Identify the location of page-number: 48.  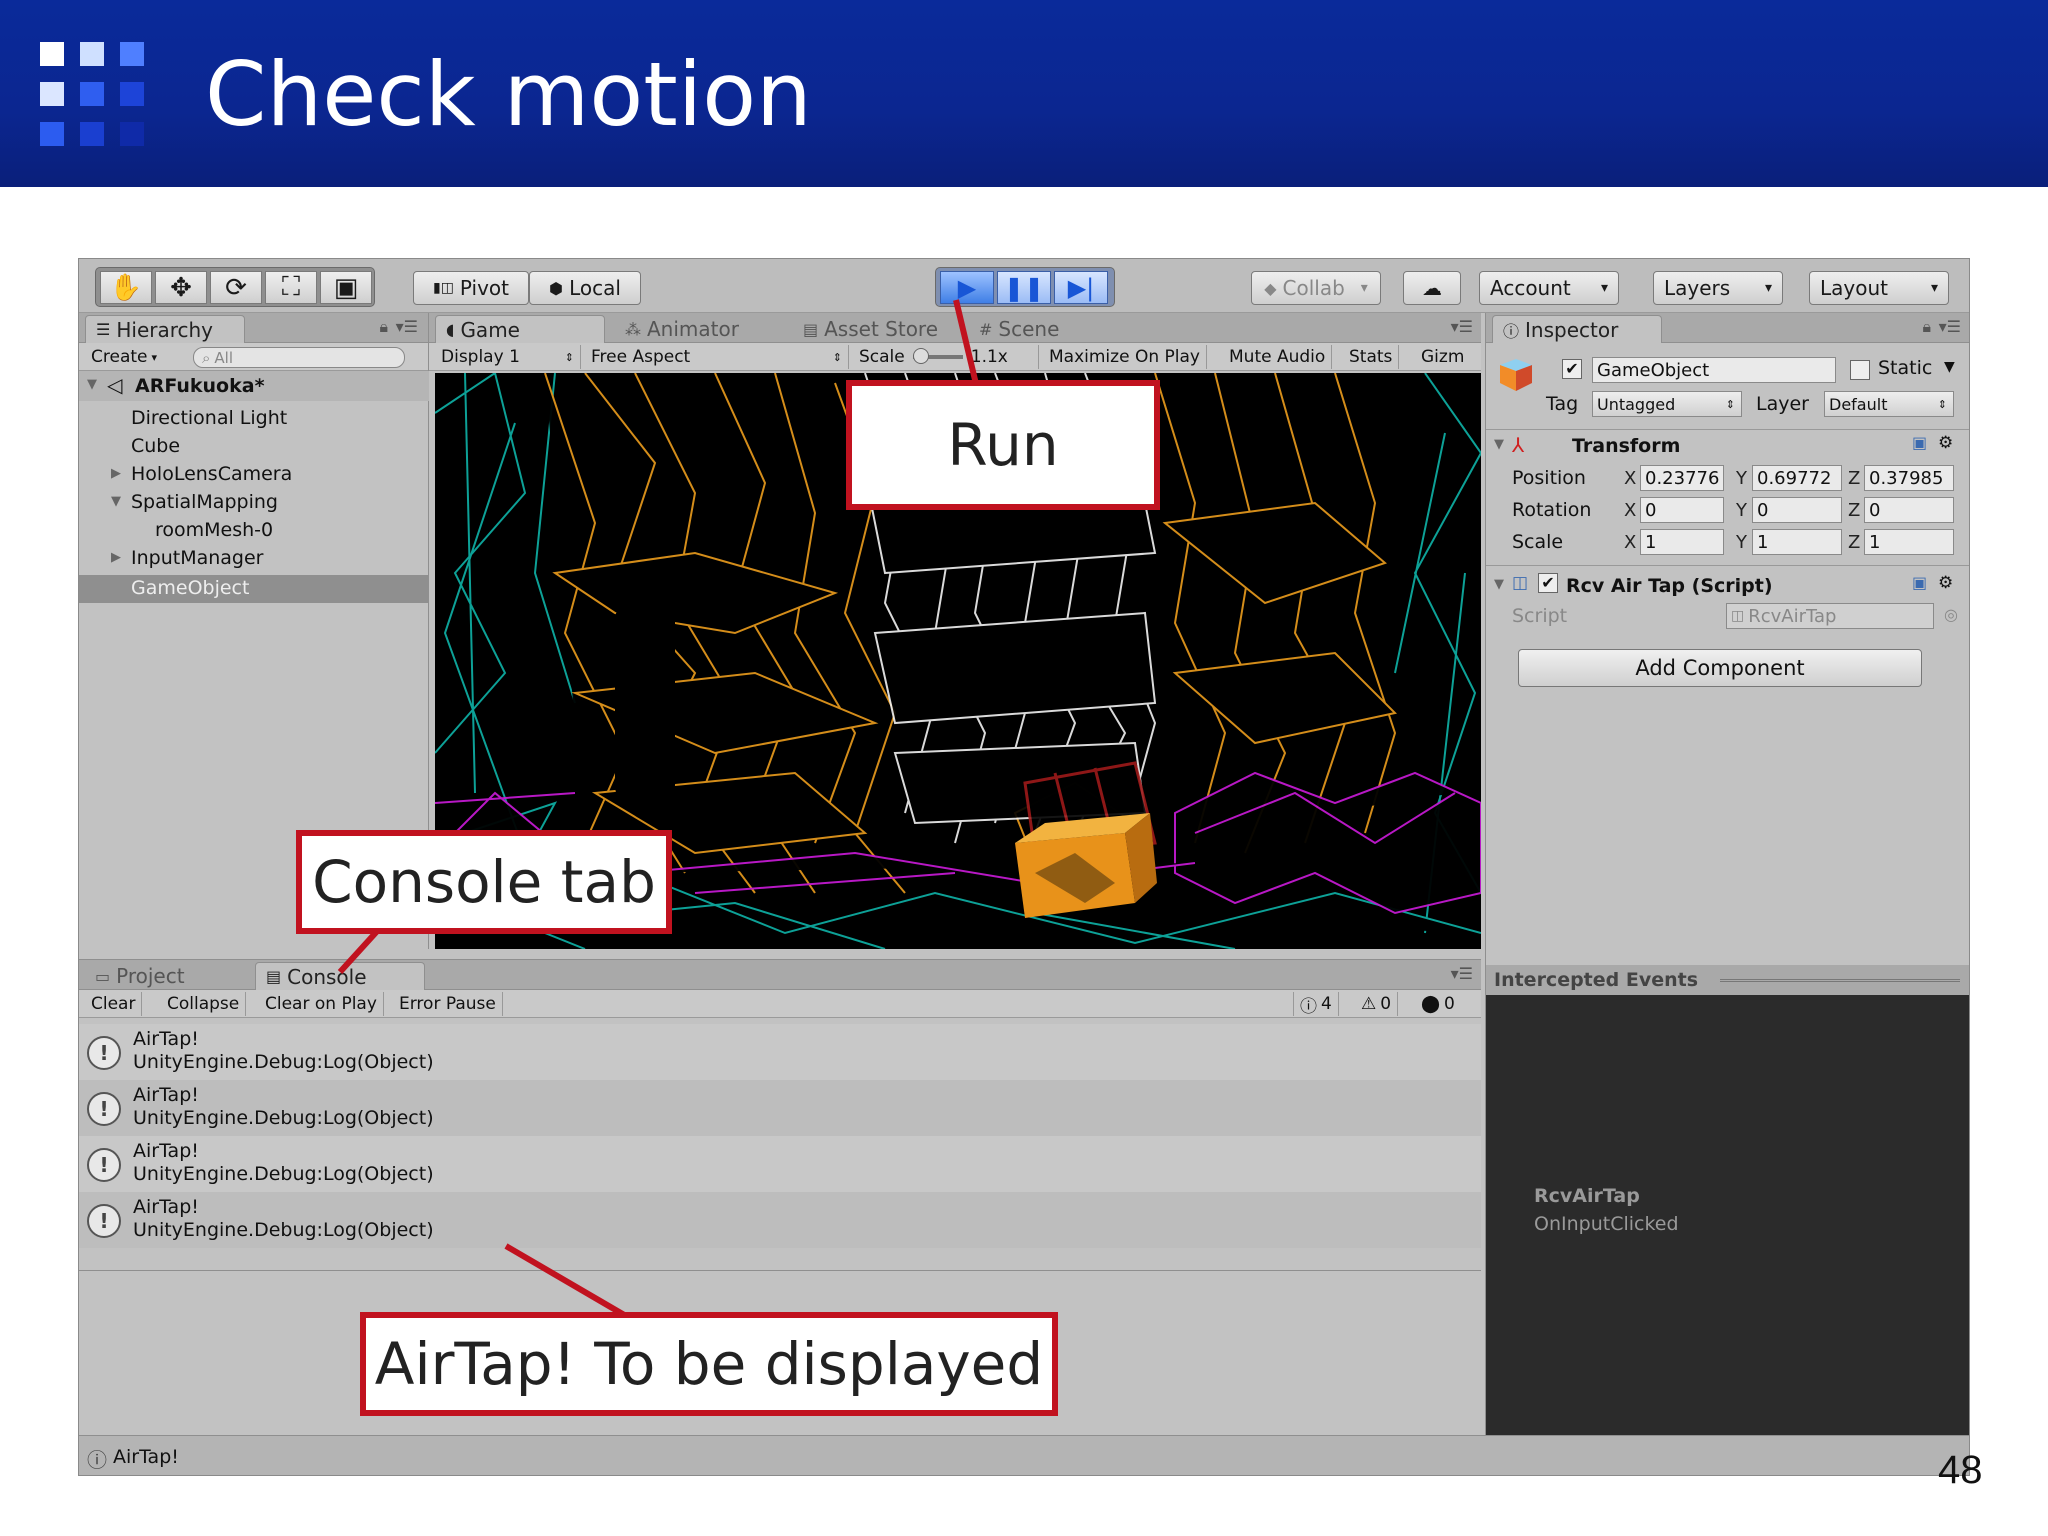
(1960, 1470).